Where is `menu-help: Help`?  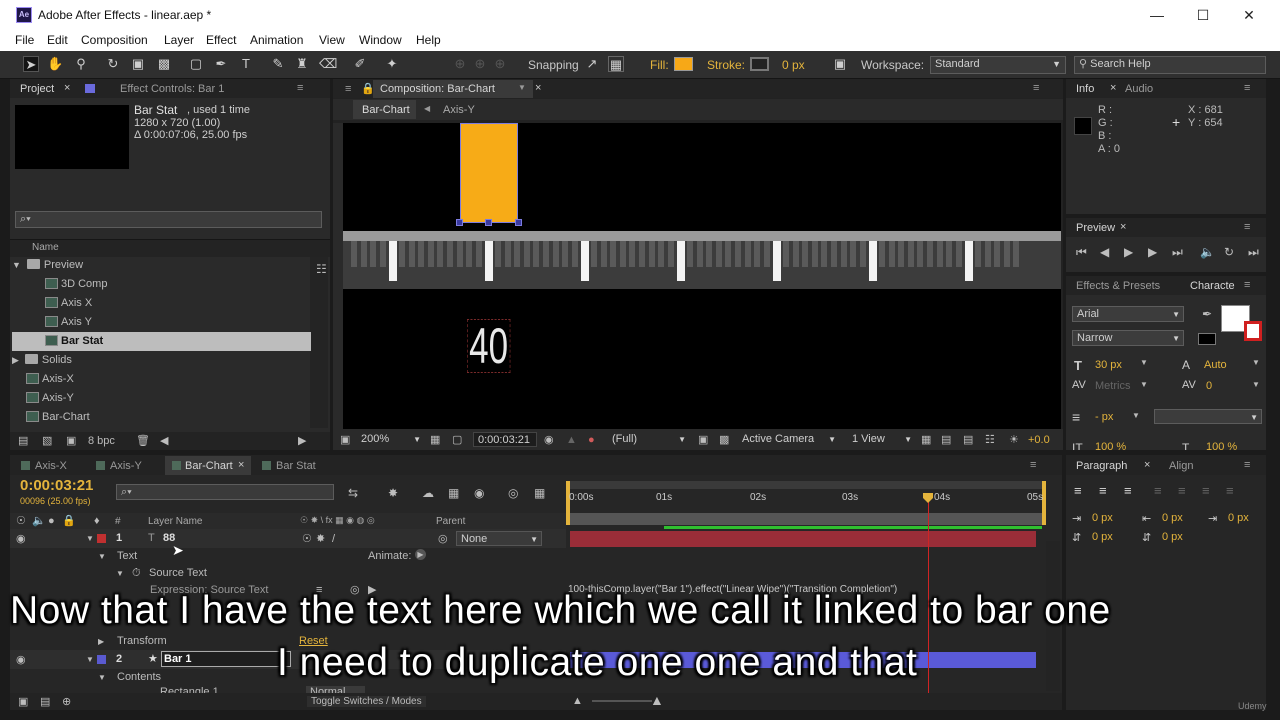
menu-help: Help is located at coordinates (428, 40).